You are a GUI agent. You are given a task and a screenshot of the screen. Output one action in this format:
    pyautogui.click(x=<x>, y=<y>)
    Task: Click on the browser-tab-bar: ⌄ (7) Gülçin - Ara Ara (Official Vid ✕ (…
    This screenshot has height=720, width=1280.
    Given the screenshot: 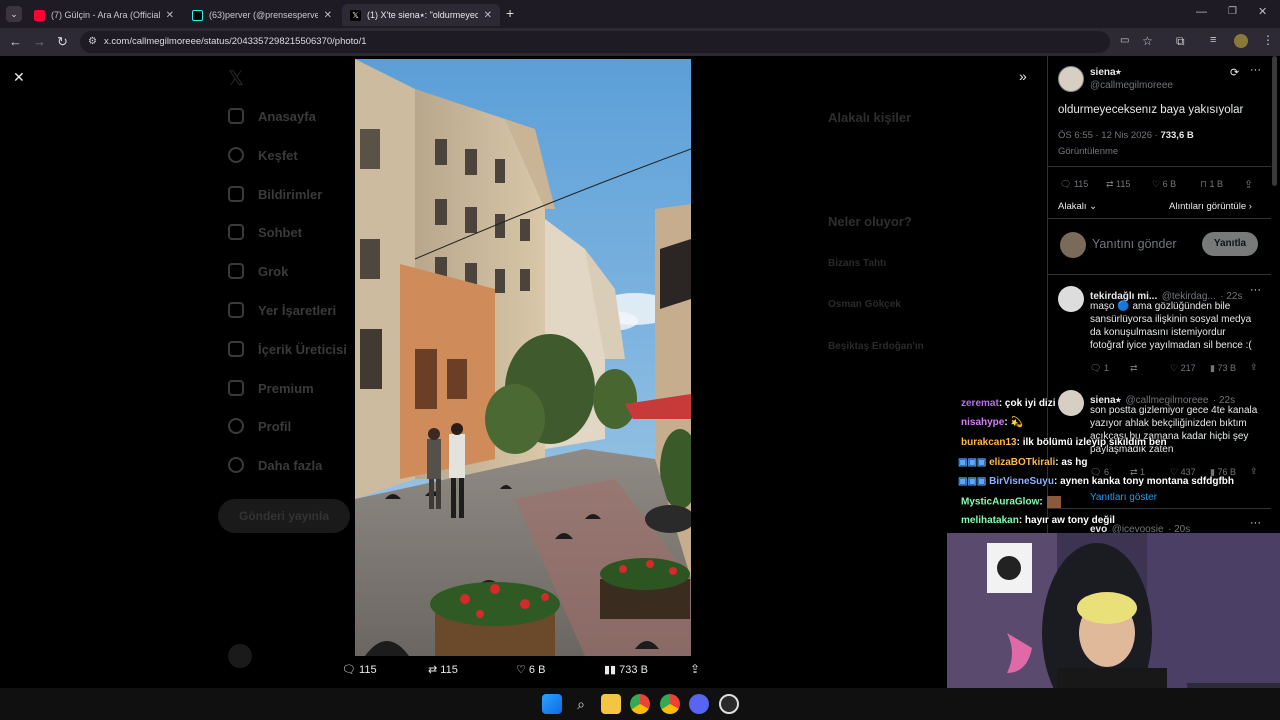 What is the action you would take?
    pyautogui.click(x=640, y=14)
    